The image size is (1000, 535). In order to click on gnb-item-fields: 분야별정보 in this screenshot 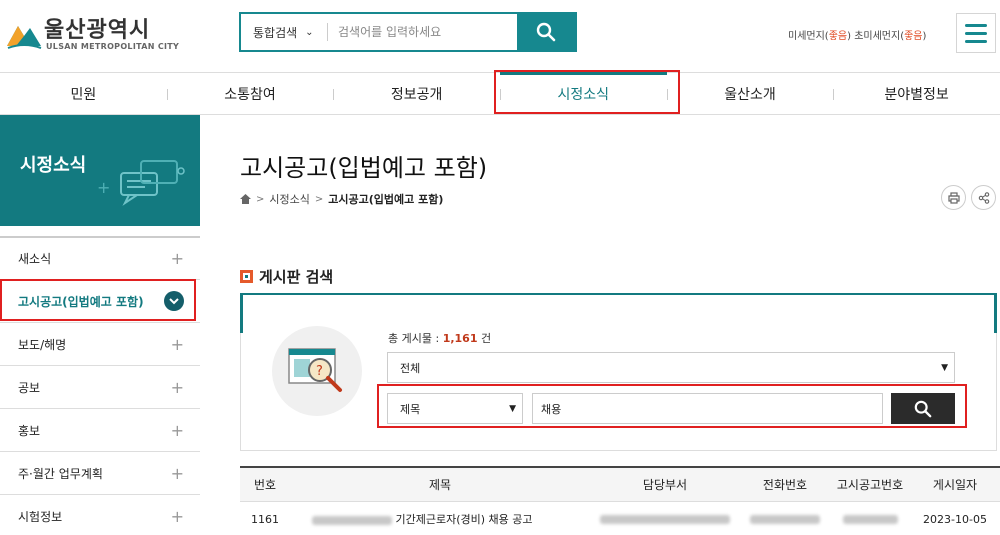, I will do `click(916, 93)`.